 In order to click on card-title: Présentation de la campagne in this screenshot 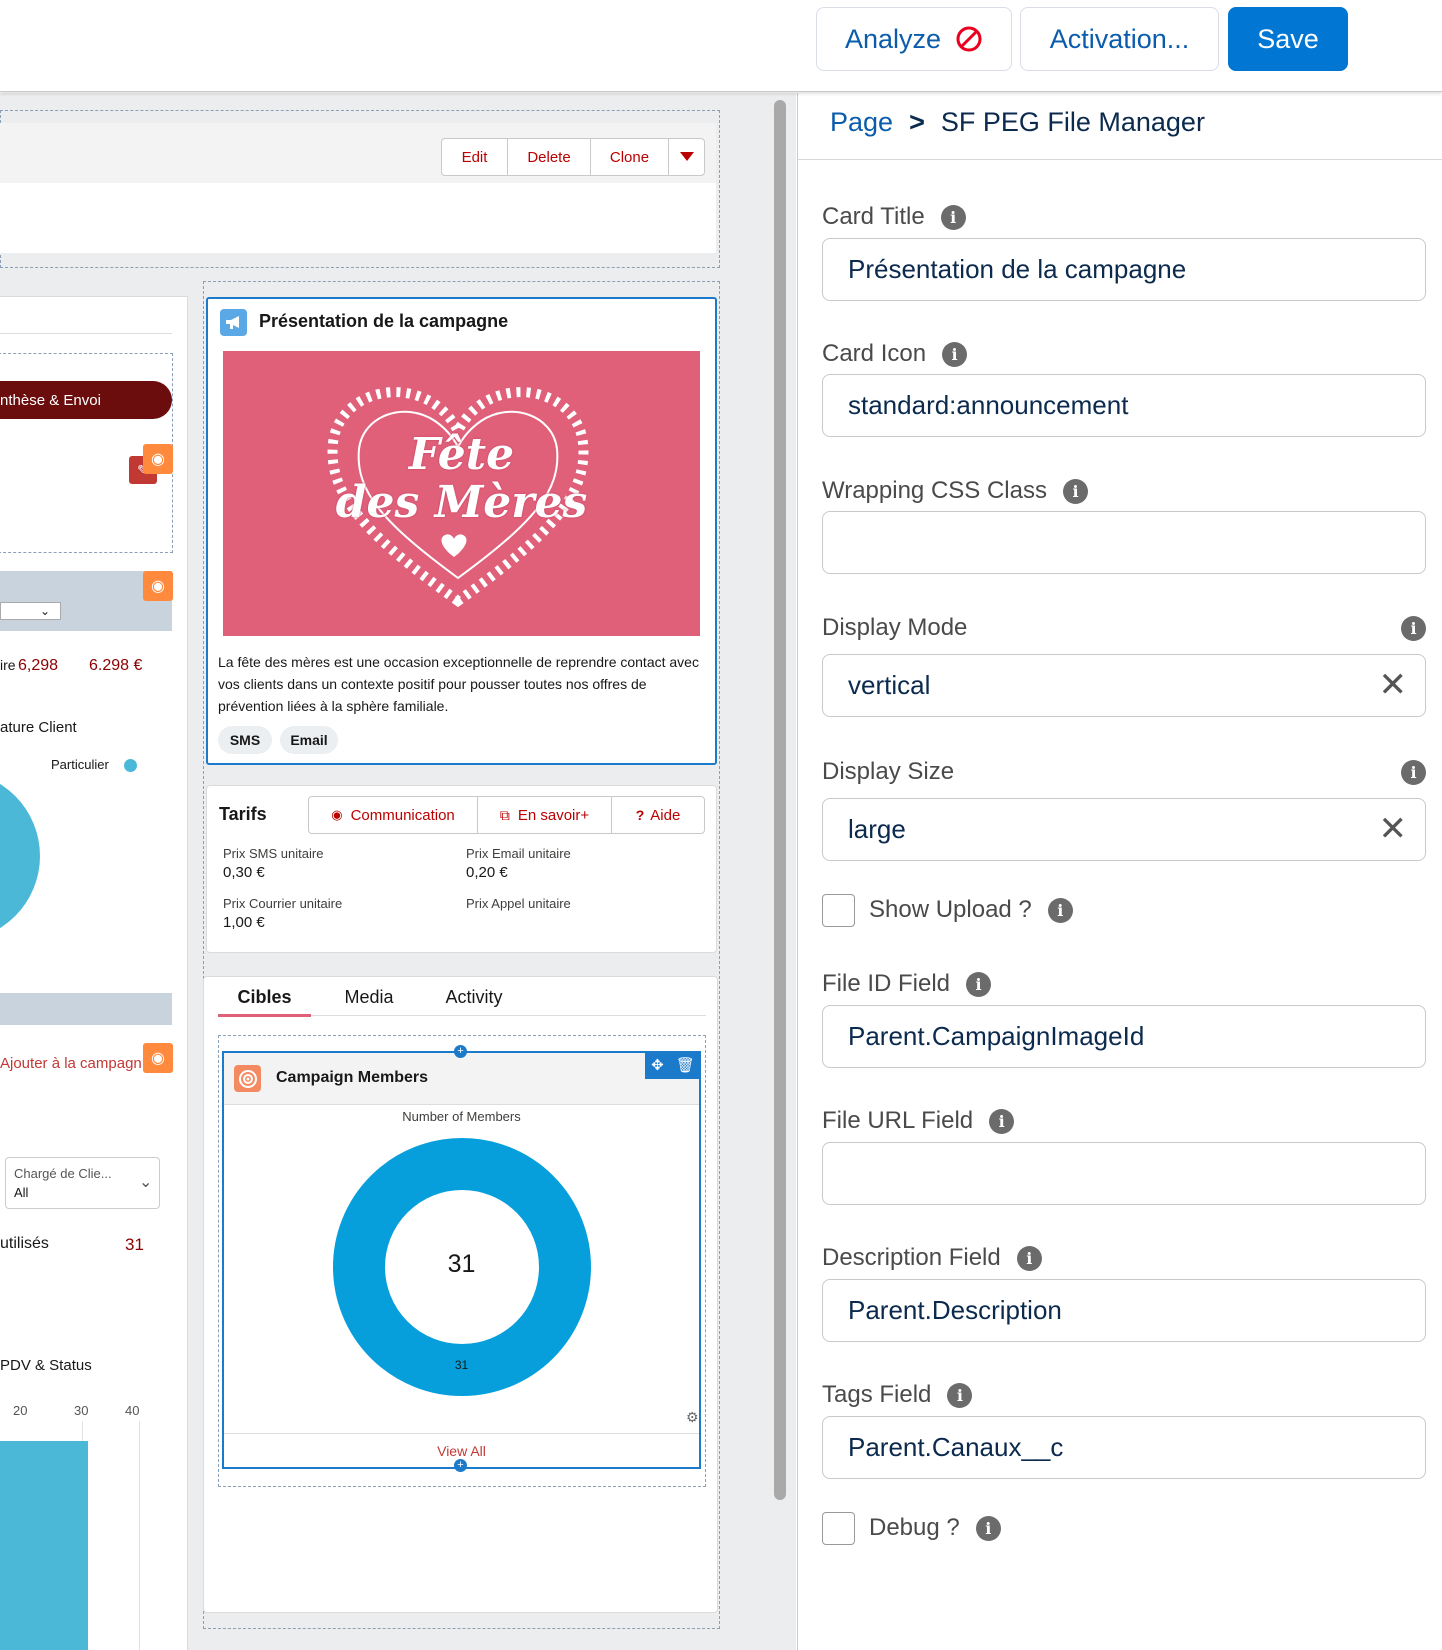, I will do `click(384, 321)`.